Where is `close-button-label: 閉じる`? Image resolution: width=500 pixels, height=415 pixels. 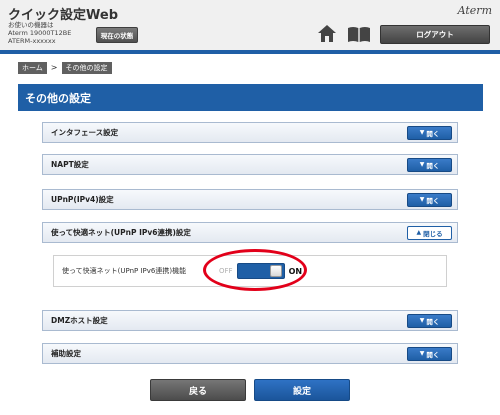 close-button-label: 閉じる is located at coordinates (433, 234).